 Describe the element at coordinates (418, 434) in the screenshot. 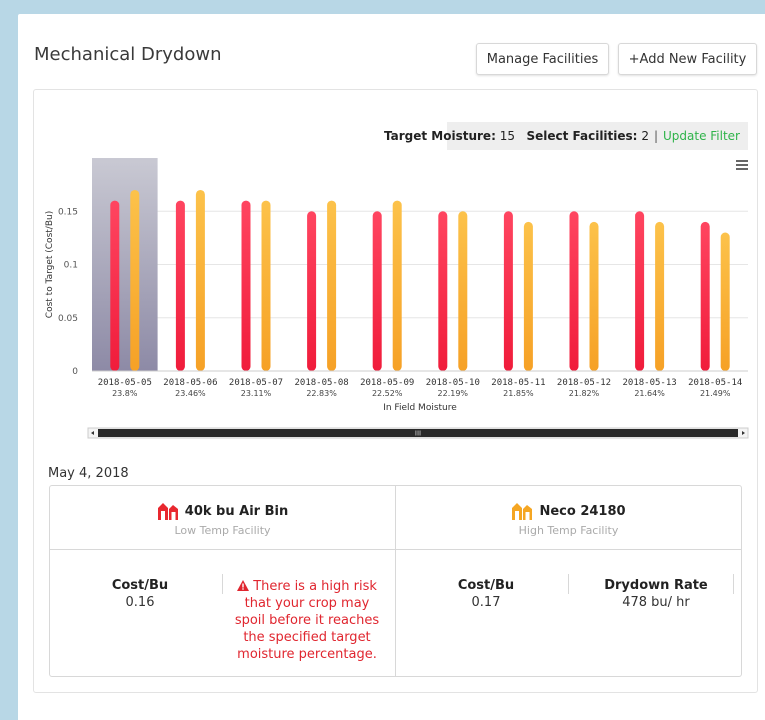

I see `scrollbar-grip: III` at that location.